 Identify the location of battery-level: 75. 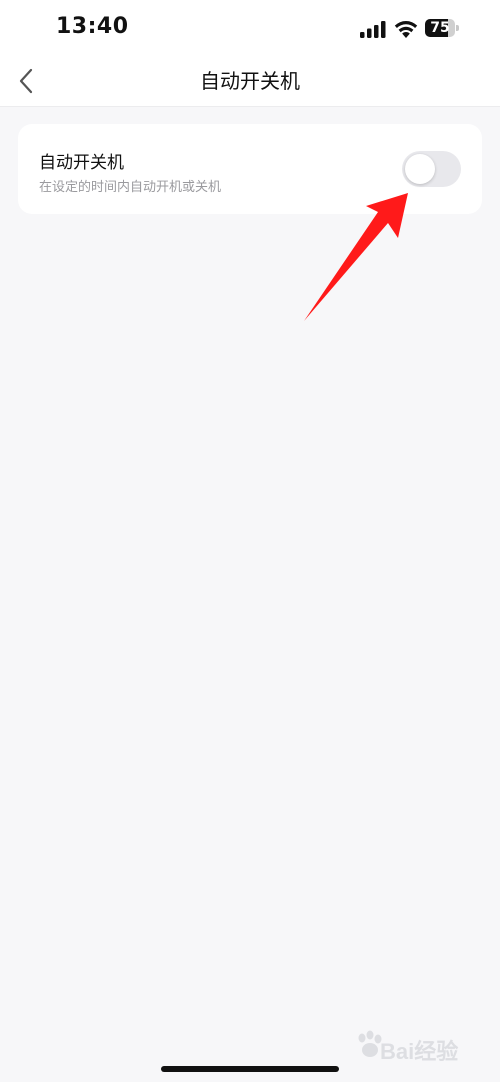
(440, 28).